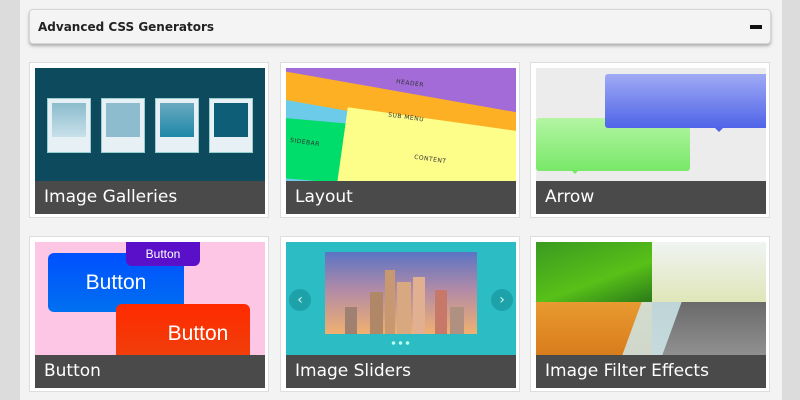 This screenshot has height=400, width=800. I want to click on city-image, so click(401, 293).